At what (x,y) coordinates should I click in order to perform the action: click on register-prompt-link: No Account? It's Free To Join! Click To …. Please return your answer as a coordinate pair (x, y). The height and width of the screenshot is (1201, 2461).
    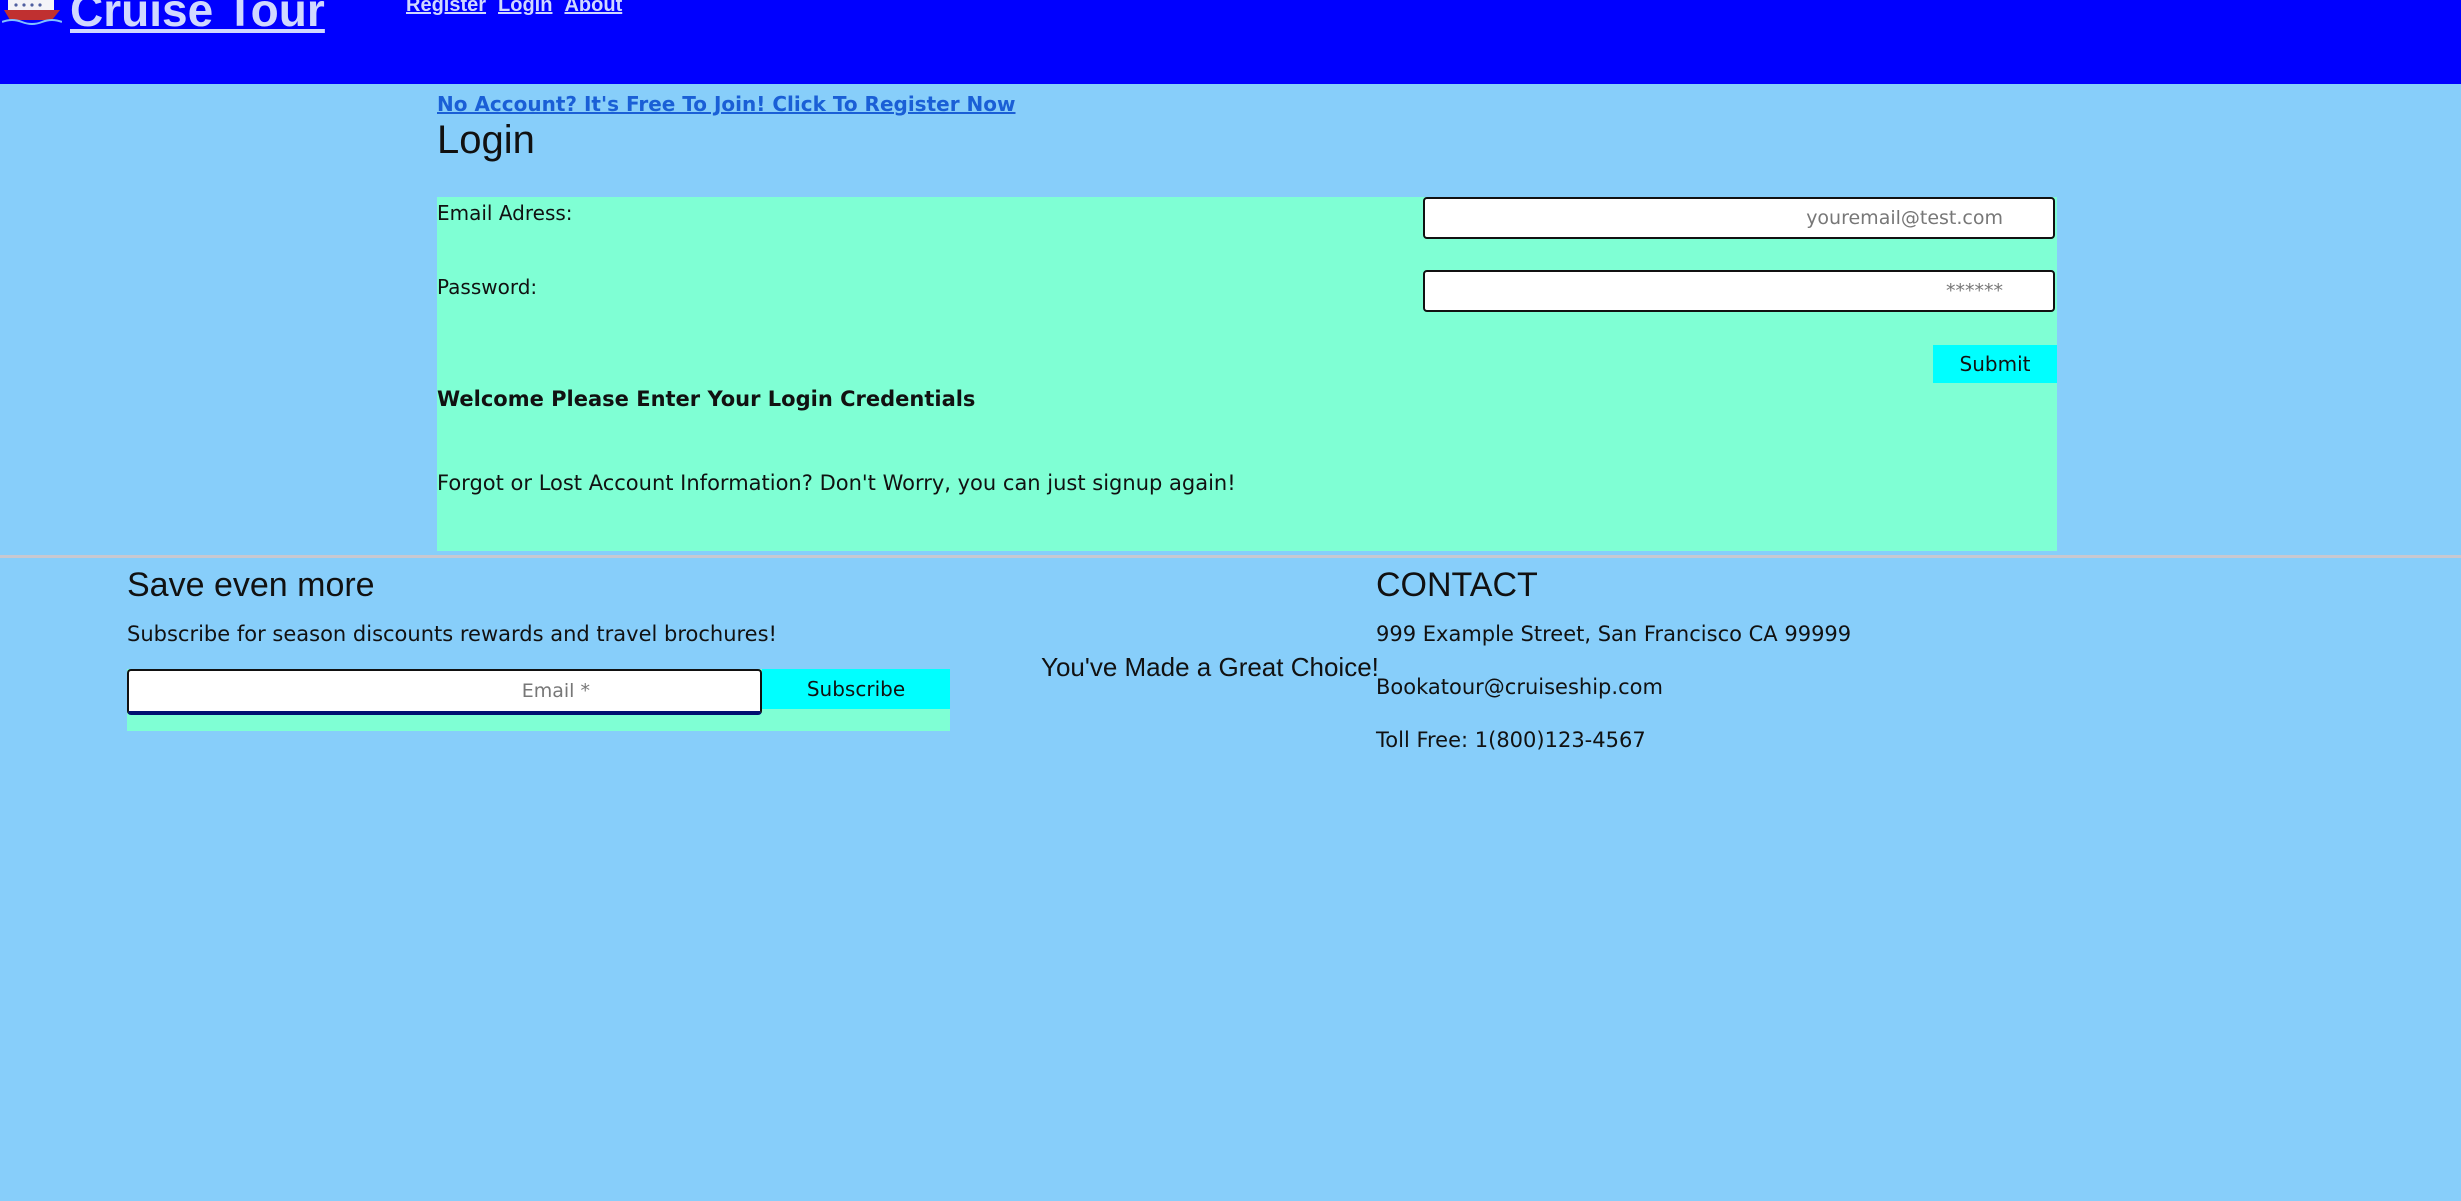
    Looking at the image, I should click on (726, 104).